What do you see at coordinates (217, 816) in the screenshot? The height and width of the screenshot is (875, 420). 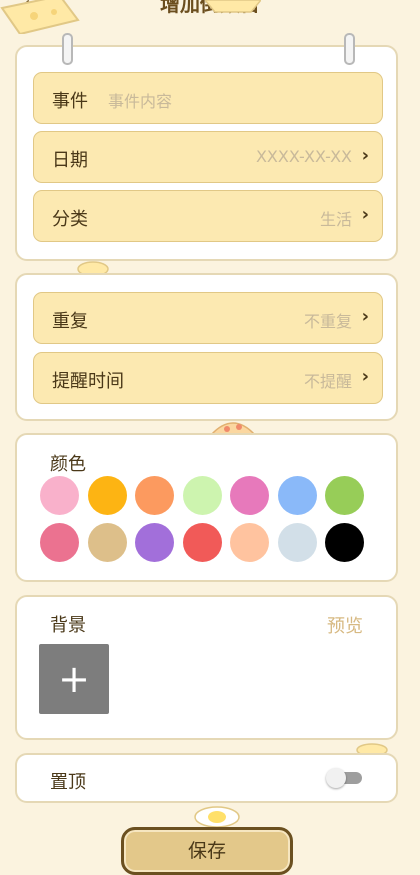 I see `egg-decoration-icon` at bounding box center [217, 816].